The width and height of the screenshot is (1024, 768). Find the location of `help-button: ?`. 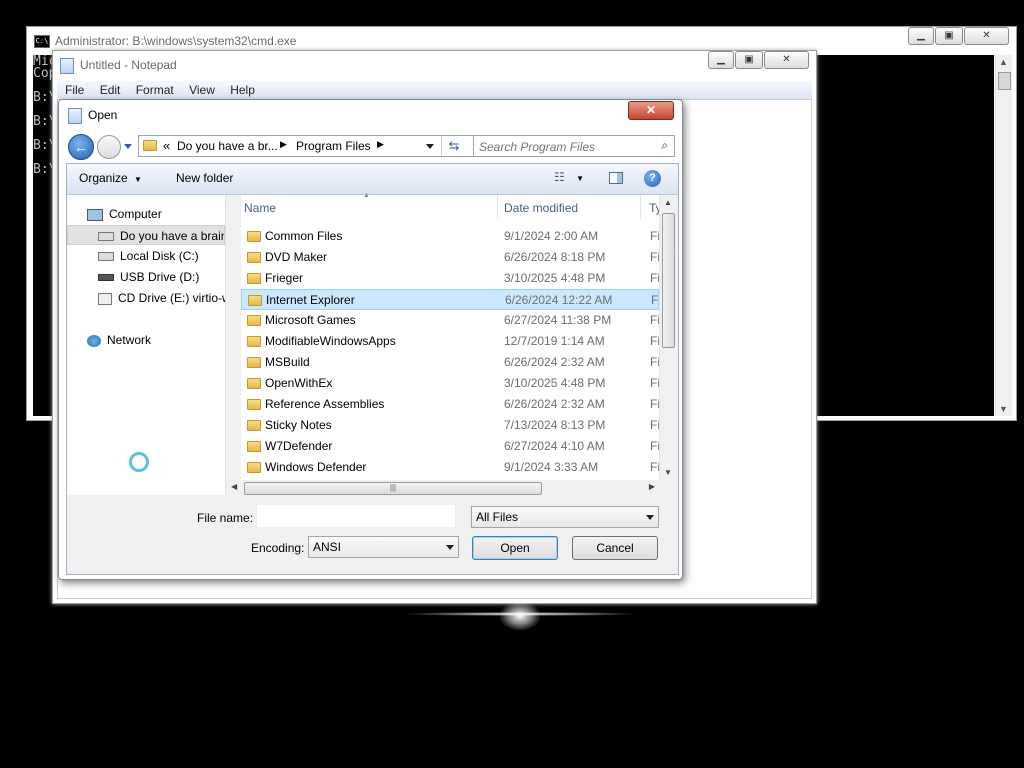

help-button: ? is located at coordinates (652, 178).